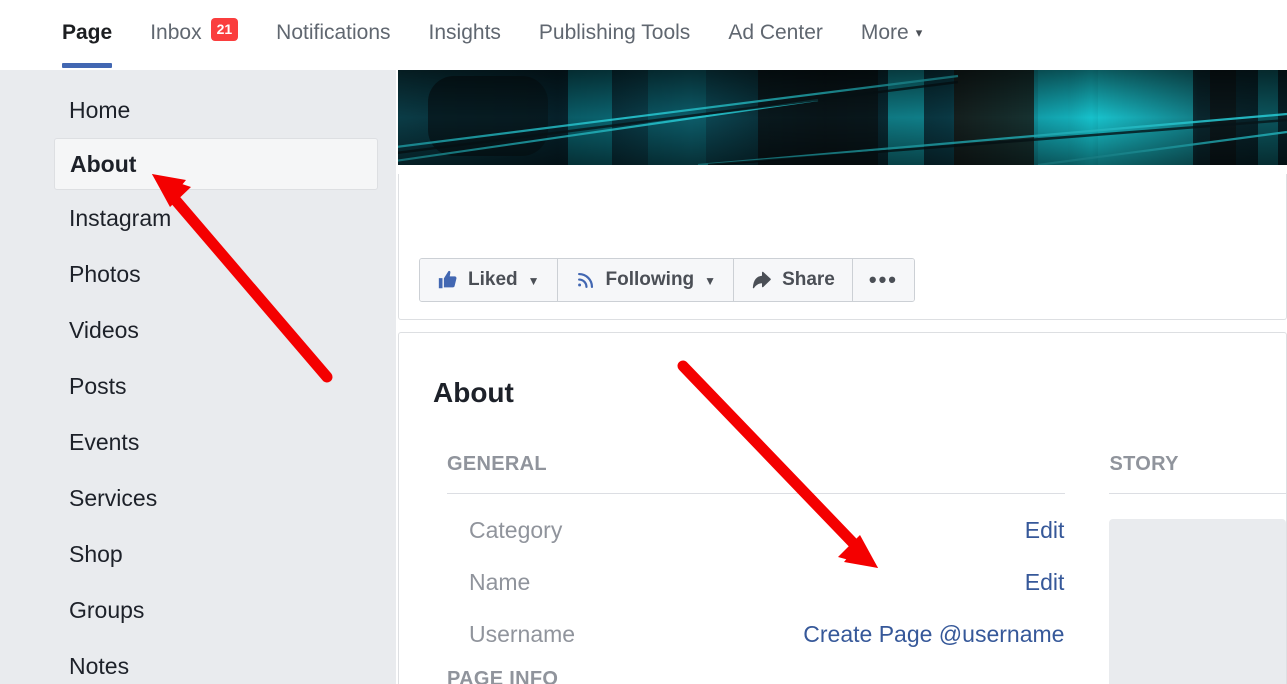 This screenshot has height=684, width=1287. What do you see at coordinates (775, 32) in the screenshot?
I see `tab-ad-center-label: Ad Center` at bounding box center [775, 32].